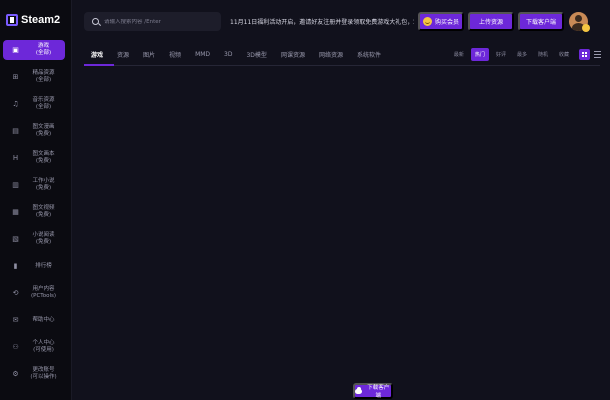 The width and height of the screenshot is (610, 400). I want to click on sidebar-item-label: 游戏 (全部), so click(43, 49).